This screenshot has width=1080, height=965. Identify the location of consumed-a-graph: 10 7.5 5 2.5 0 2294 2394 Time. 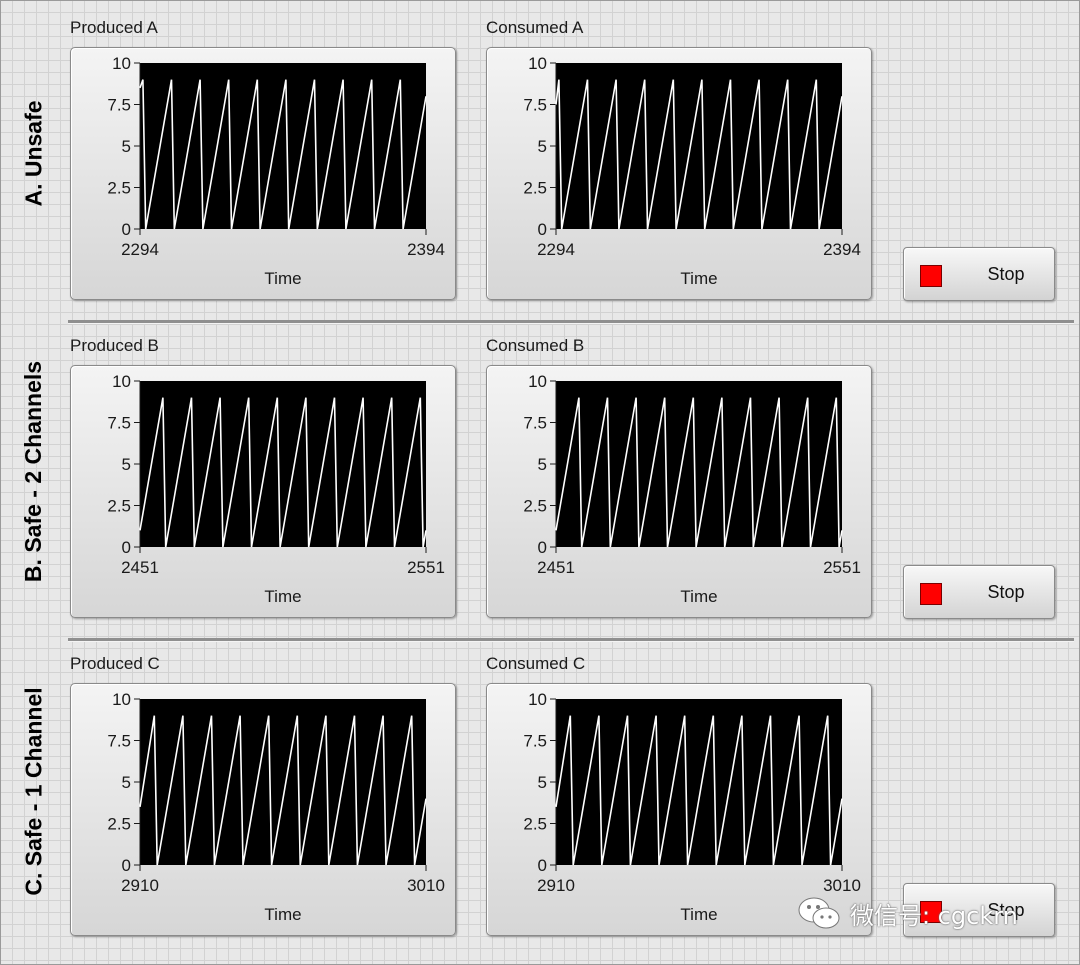
(679, 173).